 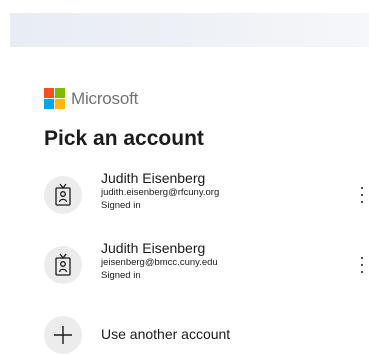 I want to click on account-email: judith.eisenberg@rfcuny.org, so click(x=160, y=192).